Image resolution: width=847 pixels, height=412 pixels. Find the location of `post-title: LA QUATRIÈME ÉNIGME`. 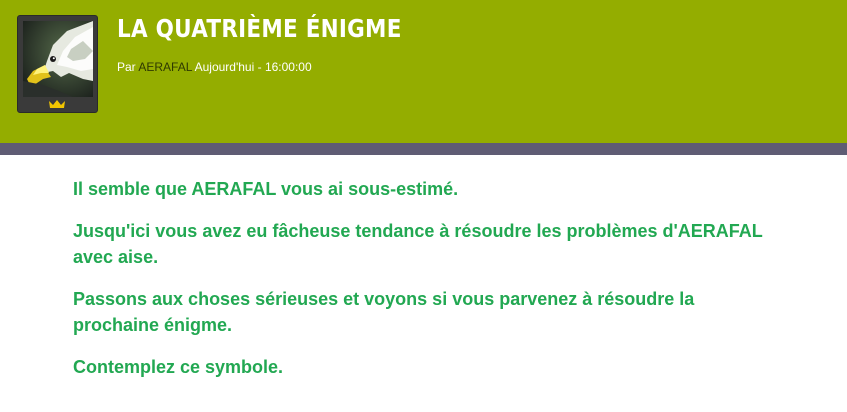

post-title: LA QUATRIÈME ÉNIGME is located at coordinates (259, 28).